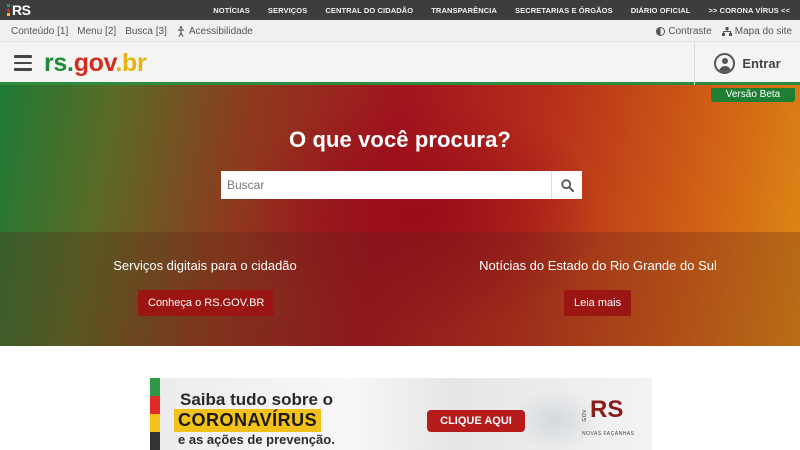  I want to click on site-logo: rs.gov.br, so click(95, 63).